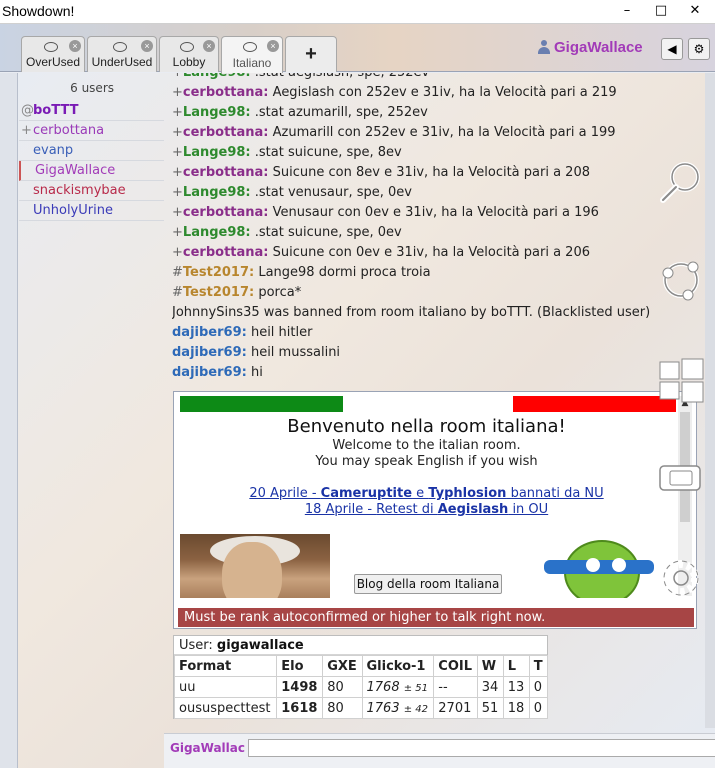 This screenshot has height=768, width=715. I want to click on tab-lobby: × Lobby, so click(189, 54).